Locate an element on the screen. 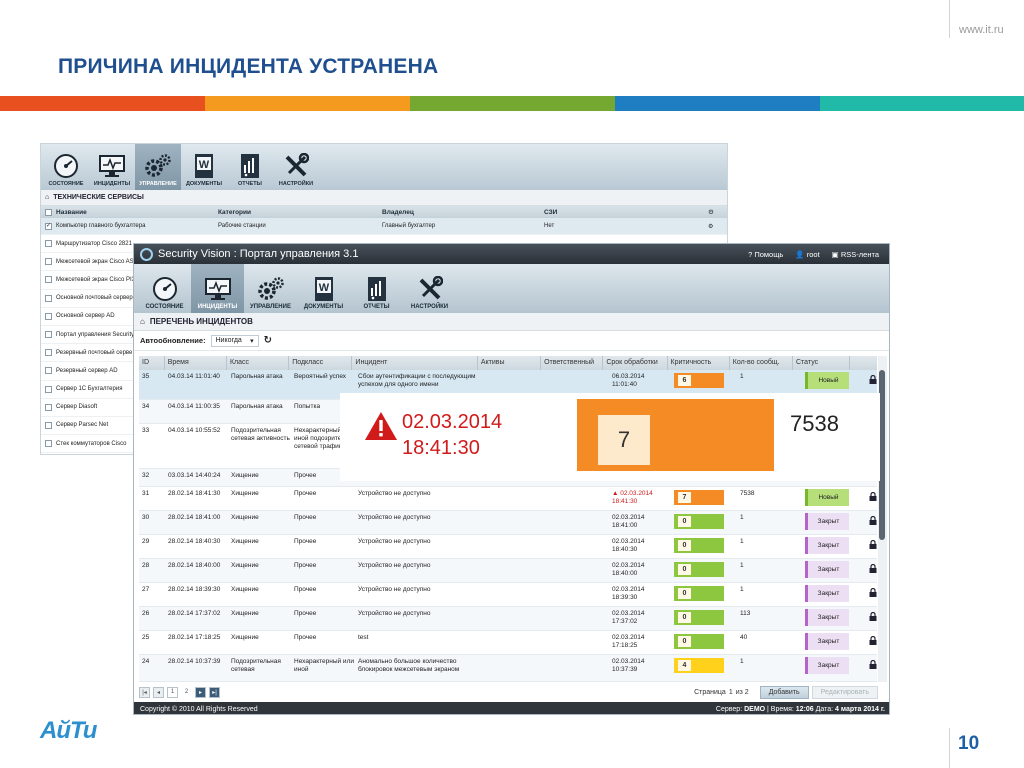  cell-1: 28.02.14 17:37:02 is located at coordinates (194, 613).